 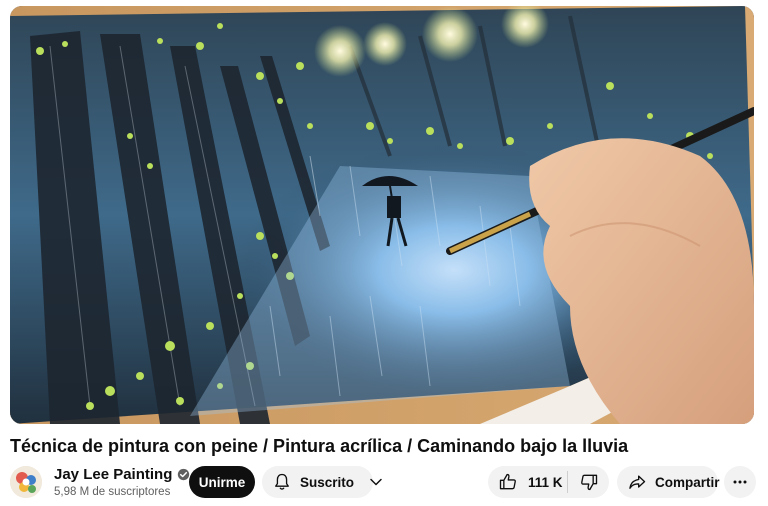 I want to click on join-button: Unirme, so click(x=222, y=482).